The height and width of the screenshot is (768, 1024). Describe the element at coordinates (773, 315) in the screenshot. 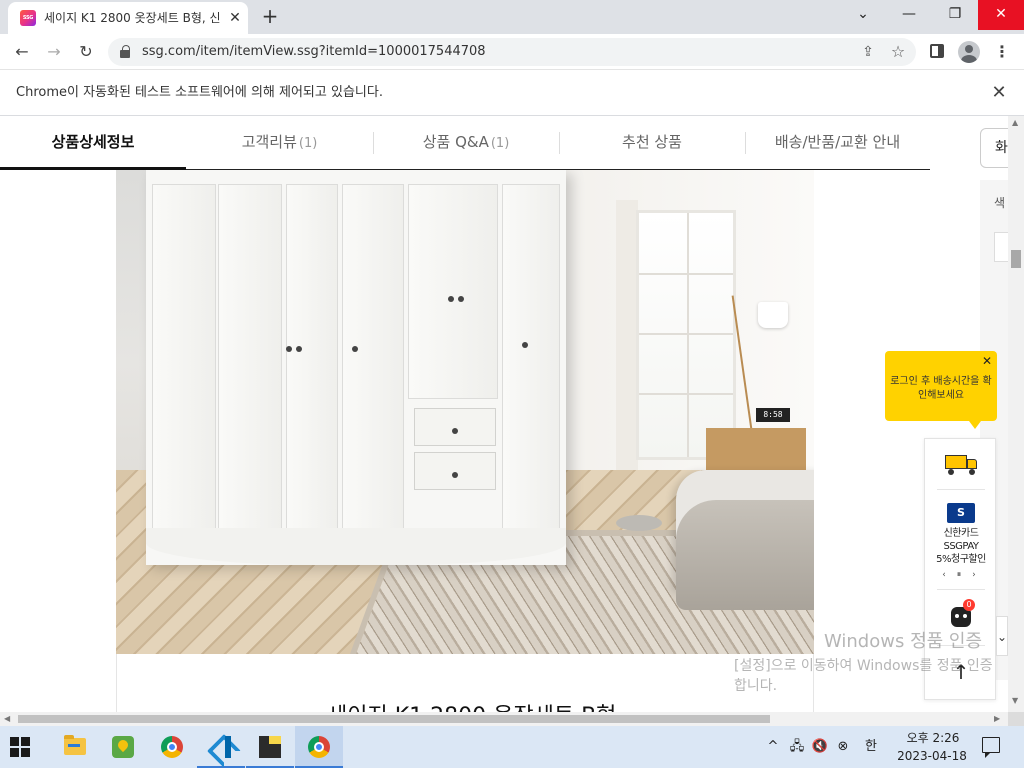

I see `floor-lamp-shade` at that location.